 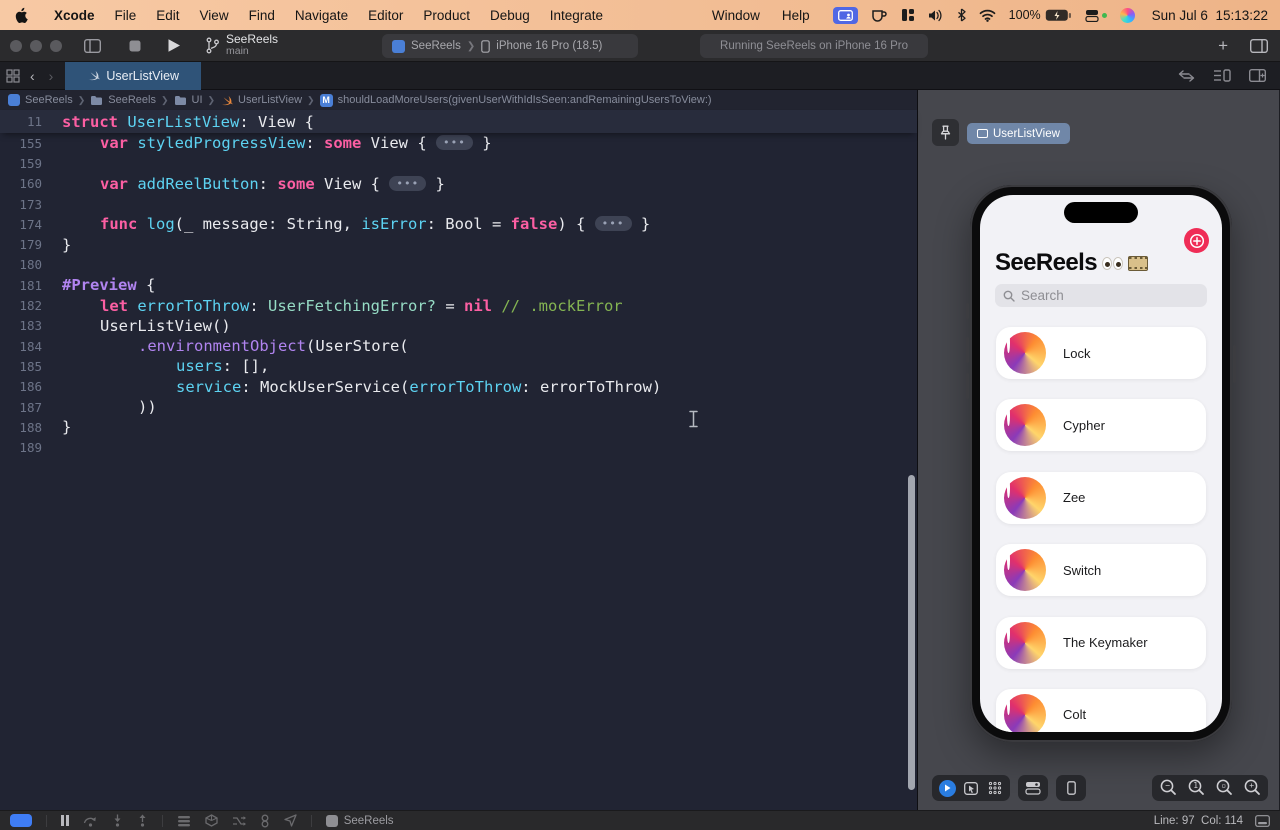 I want to click on editor-adjust-icon, so click(x=1262, y=820).